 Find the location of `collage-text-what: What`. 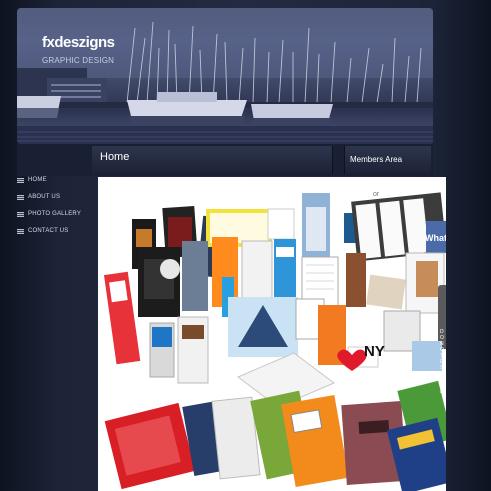

collage-text-what: What is located at coordinates (435, 238).